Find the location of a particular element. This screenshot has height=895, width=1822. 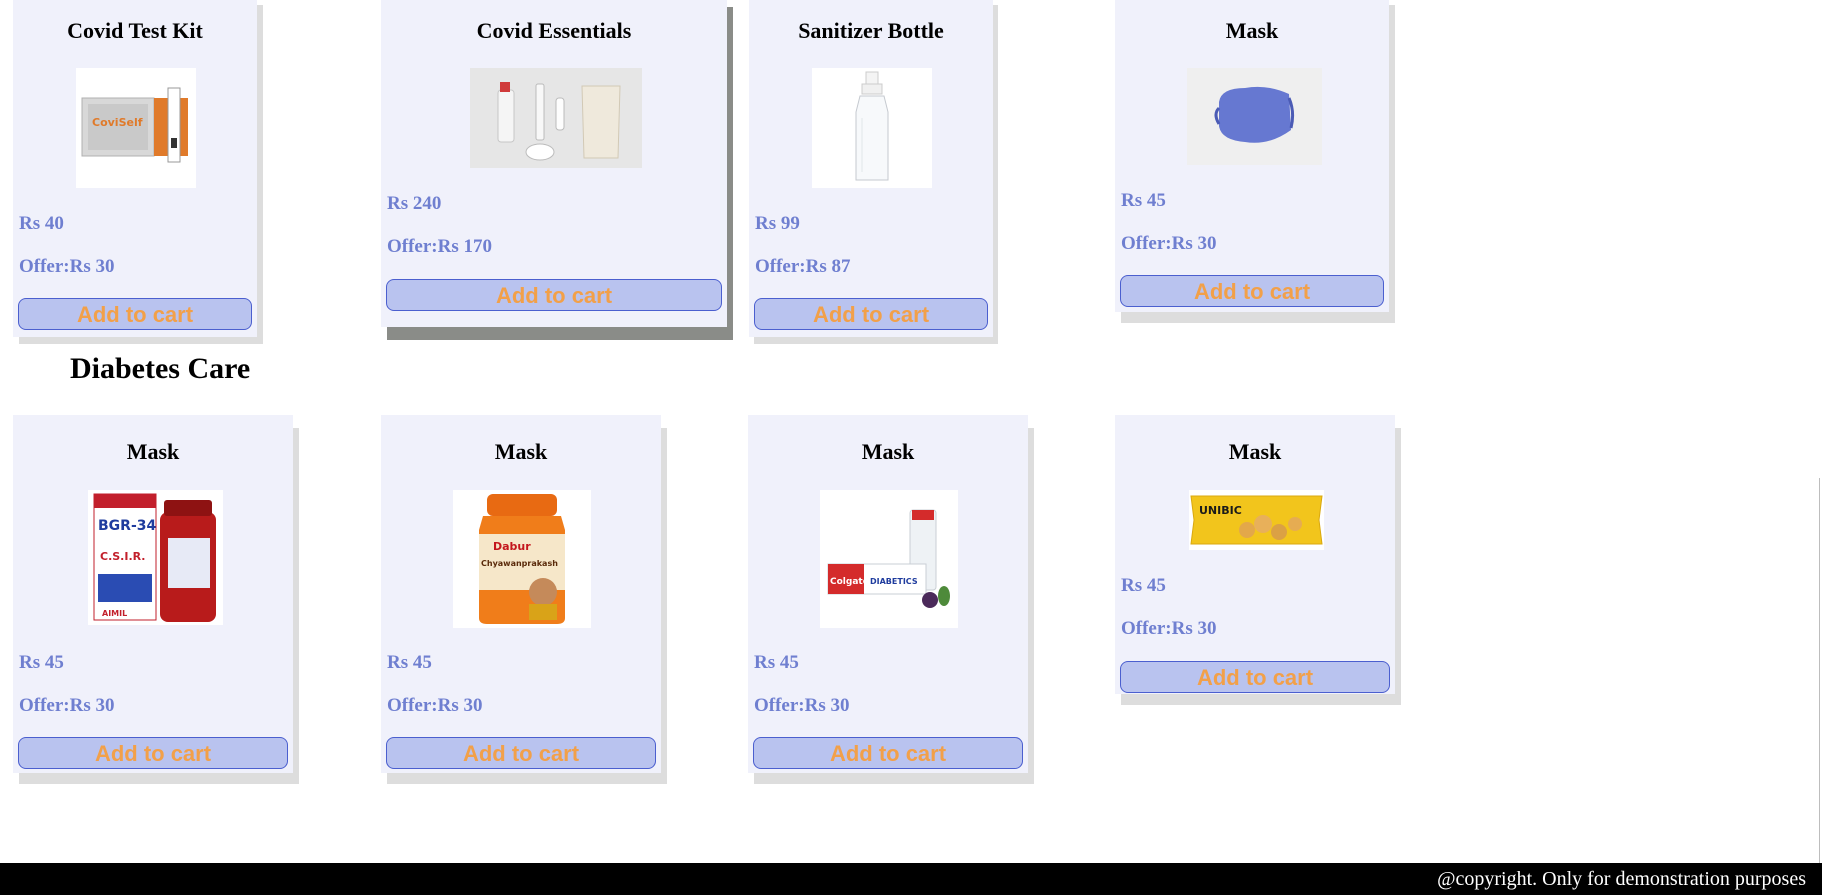

product-offer: Offer:Rs 87 is located at coordinates (803, 266).